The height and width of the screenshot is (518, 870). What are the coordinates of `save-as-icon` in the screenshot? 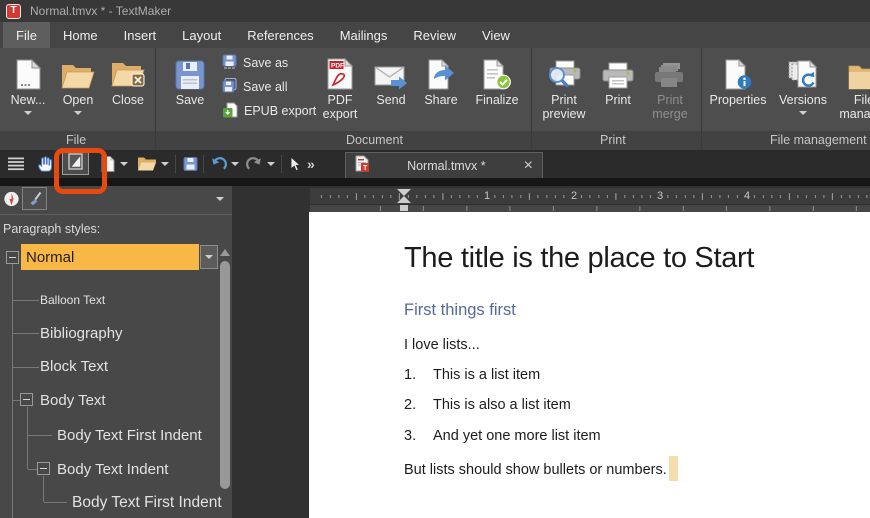 It's located at (229, 63).